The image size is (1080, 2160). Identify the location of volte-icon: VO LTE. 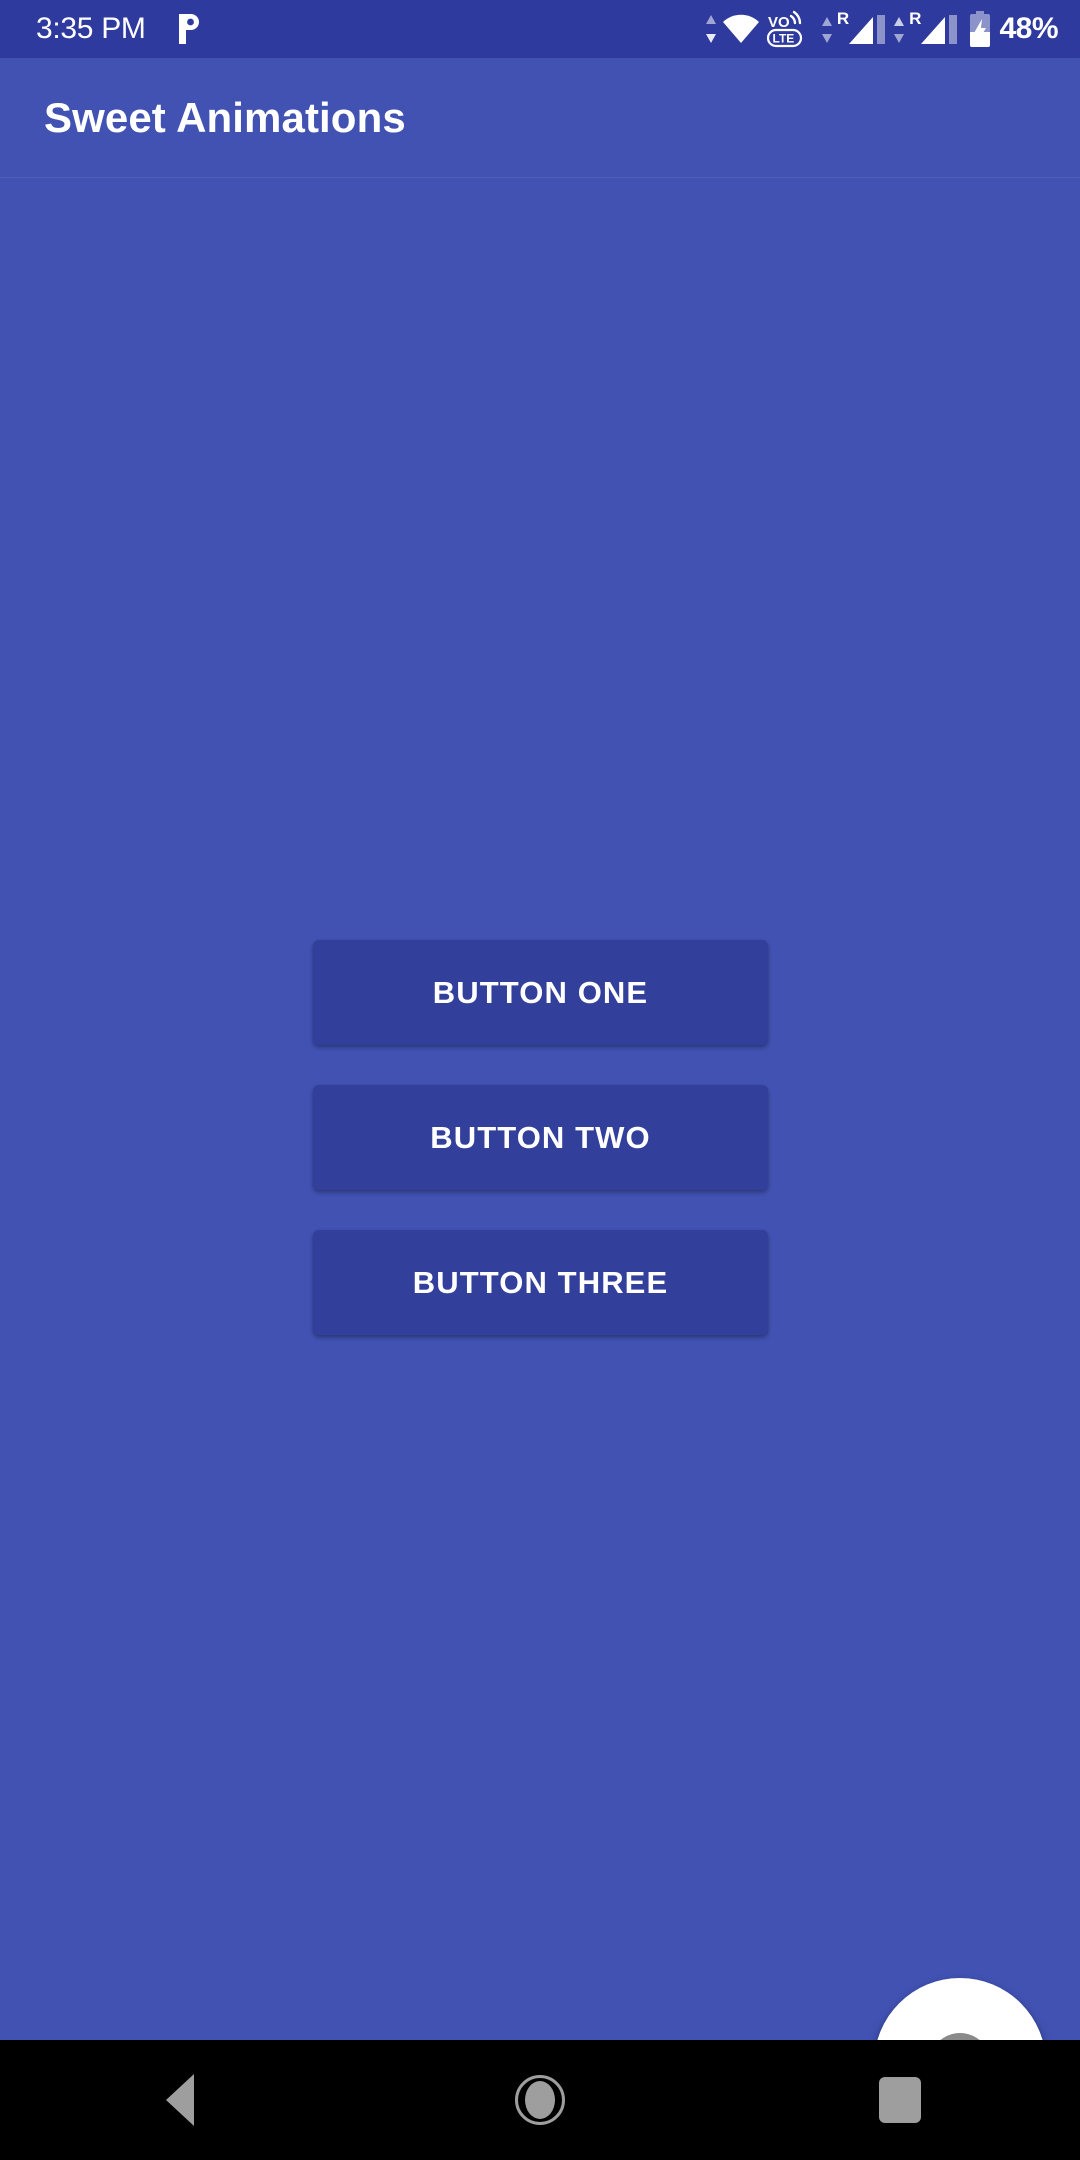
(789, 29).